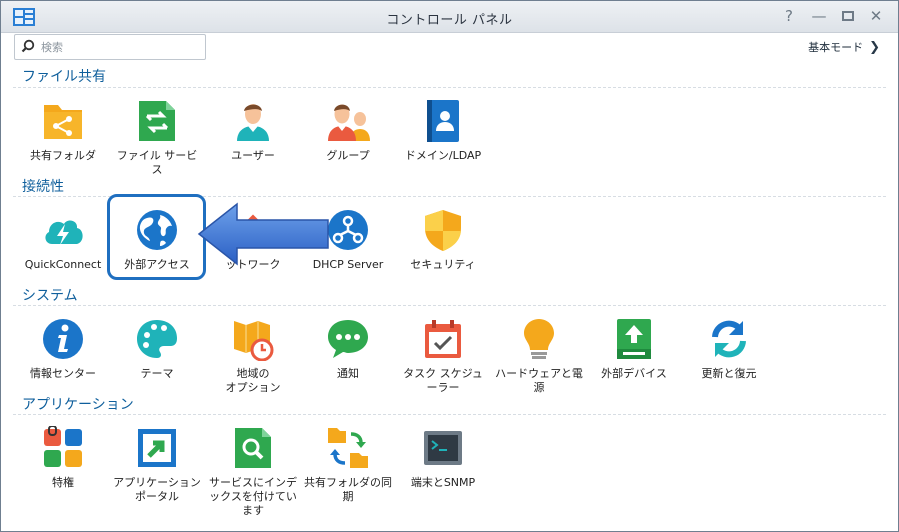  What do you see at coordinates (634, 339) in the screenshot?
I see `external-devices-icon` at bounding box center [634, 339].